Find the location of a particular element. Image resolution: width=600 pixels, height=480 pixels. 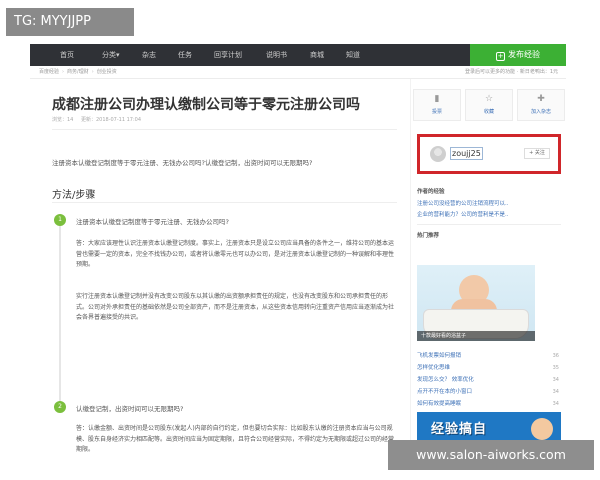

favorite-button: ☆ 收藏 is located at coordinates (489, 105).